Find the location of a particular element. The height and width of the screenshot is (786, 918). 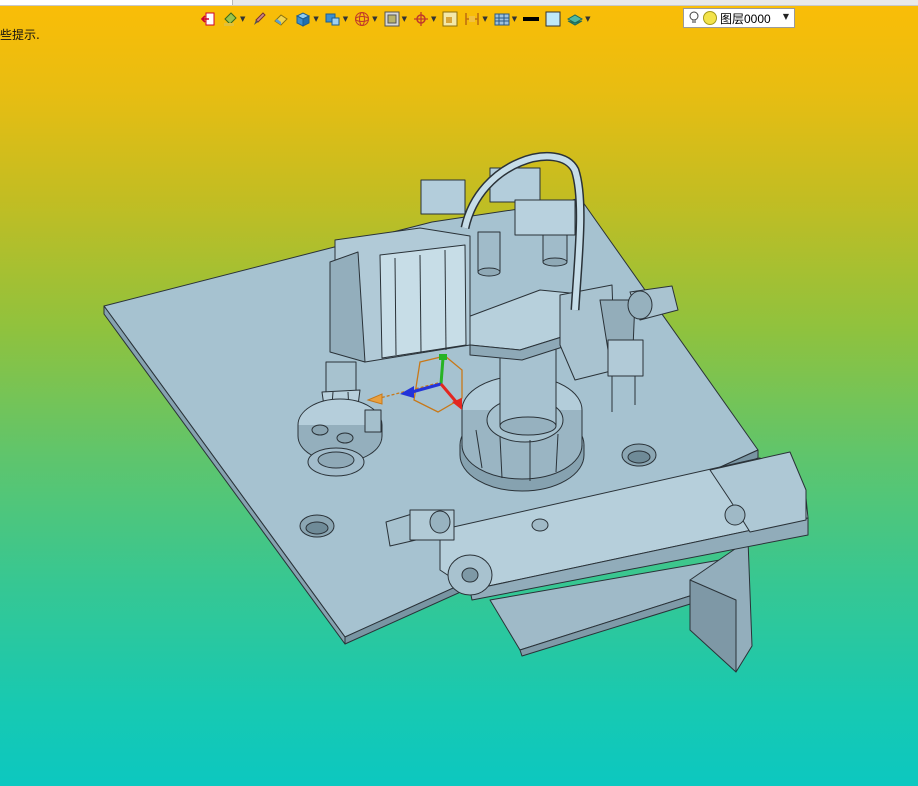

fill-color-button is located at coordinates (553, 19).